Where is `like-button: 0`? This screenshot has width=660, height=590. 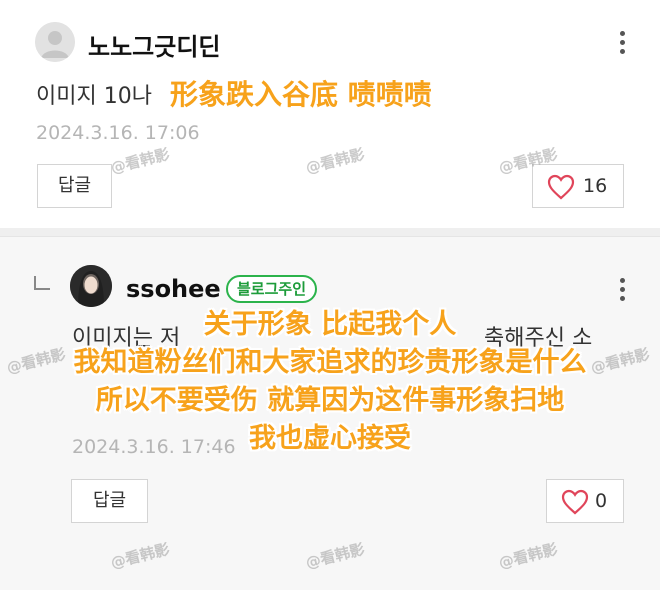
like-button: 0 is located at coordinates (585, 501).